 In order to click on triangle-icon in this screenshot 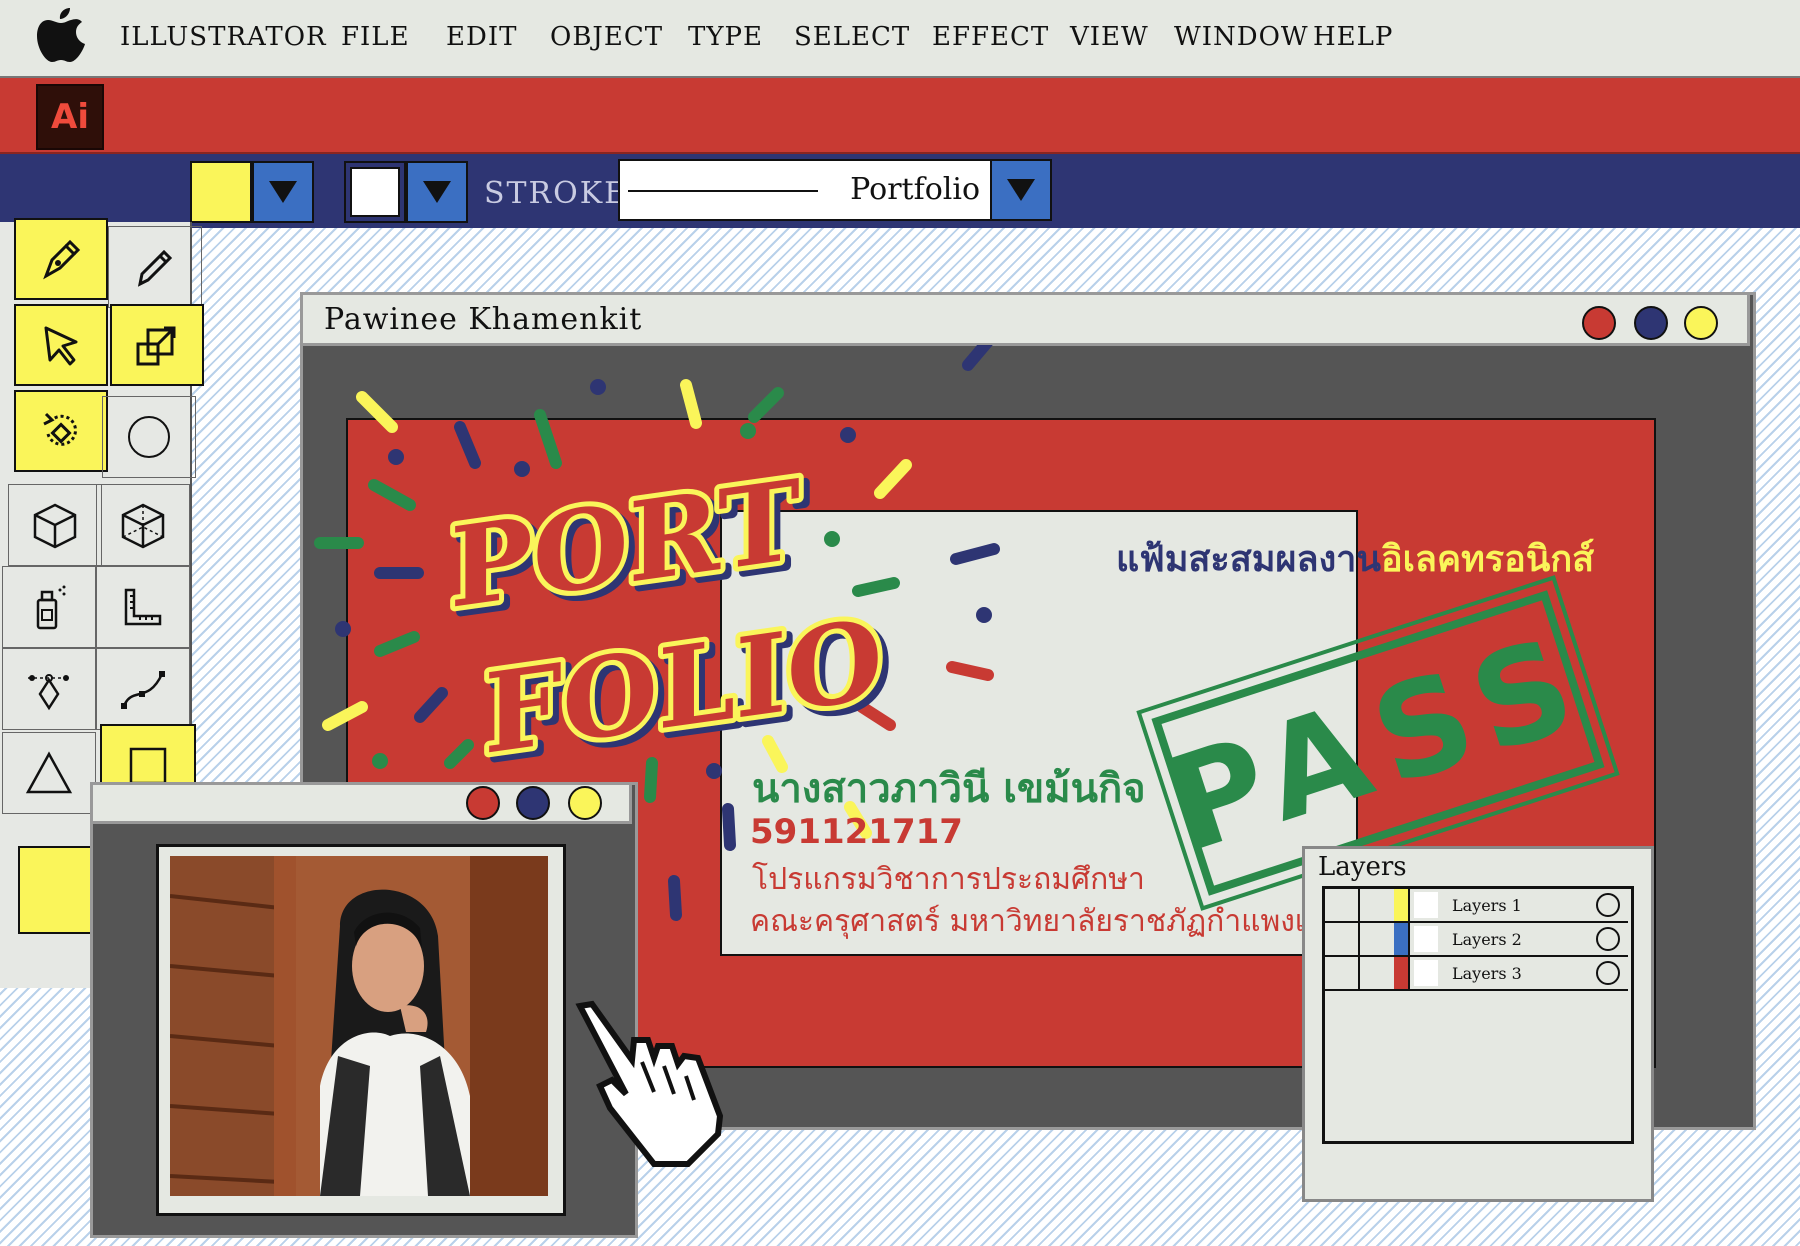, I will do `click(49, 772)`.